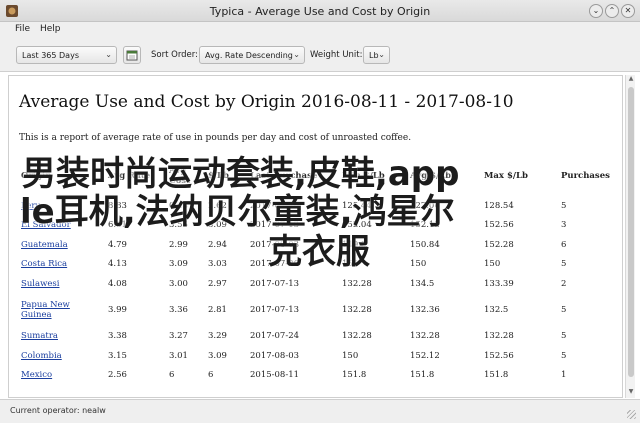 The image size is (640, 423). Describe the element at coordinates (585, 176) in the screenshot. I see `column-header-purchases: Purchases` at that location.